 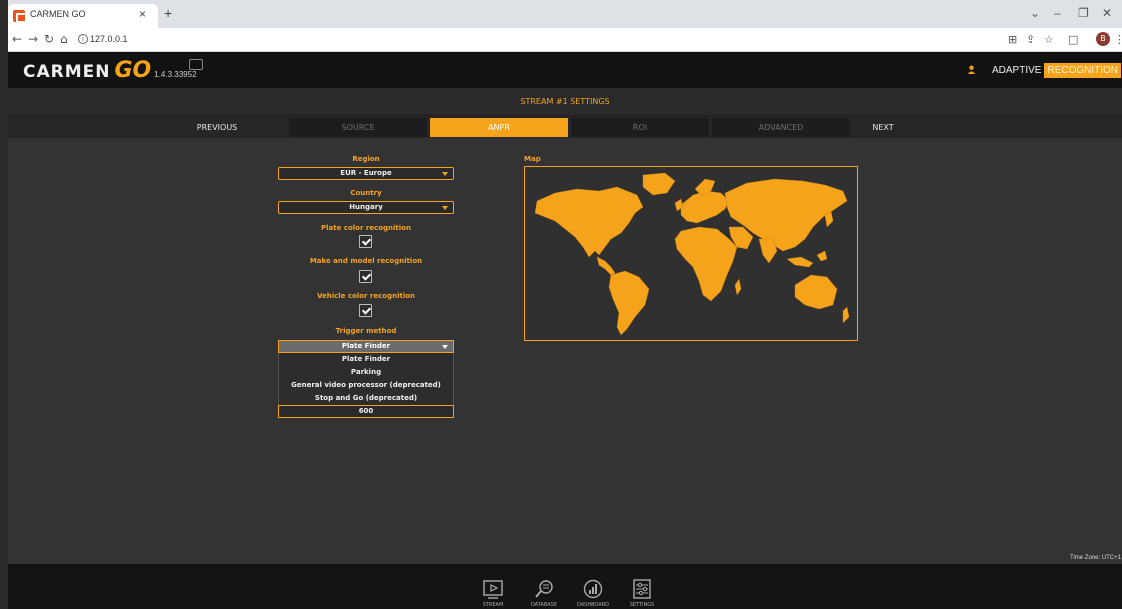 What do you see at coordinates (593, 589) in the screenshot?
I see `dashboard-icon` at bounding box center [593, 589].